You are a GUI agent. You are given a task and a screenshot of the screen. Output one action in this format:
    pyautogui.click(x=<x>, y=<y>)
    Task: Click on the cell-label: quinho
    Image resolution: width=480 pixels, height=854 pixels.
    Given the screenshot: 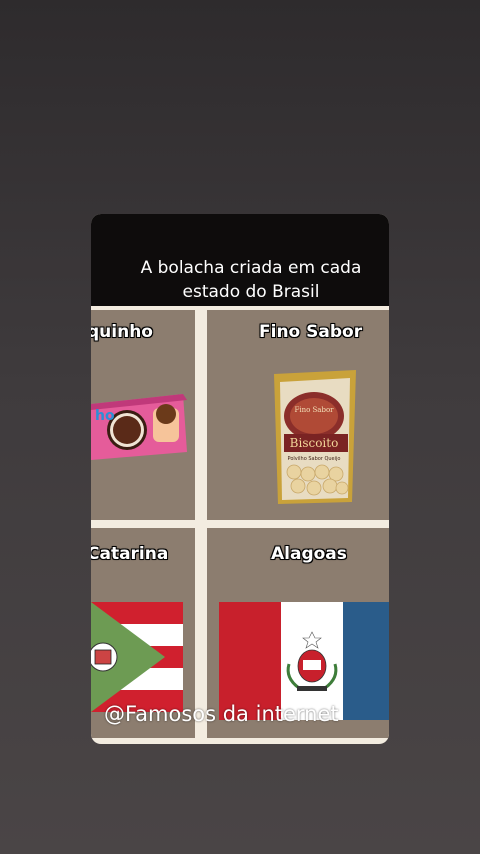 What is the action you would take?
    pyautogui.click(x=122, y=332)
    